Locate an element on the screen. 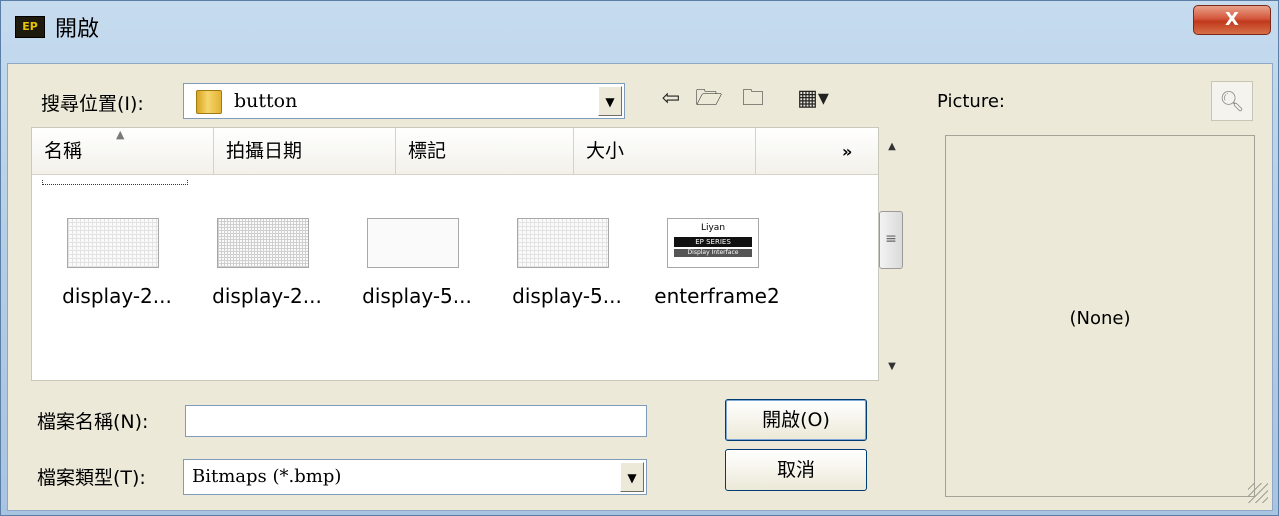 Image resolution: width=1279 pixels, height=516 pixels. scroll-up-icon: ▲ is located at coordinates (892, 149).